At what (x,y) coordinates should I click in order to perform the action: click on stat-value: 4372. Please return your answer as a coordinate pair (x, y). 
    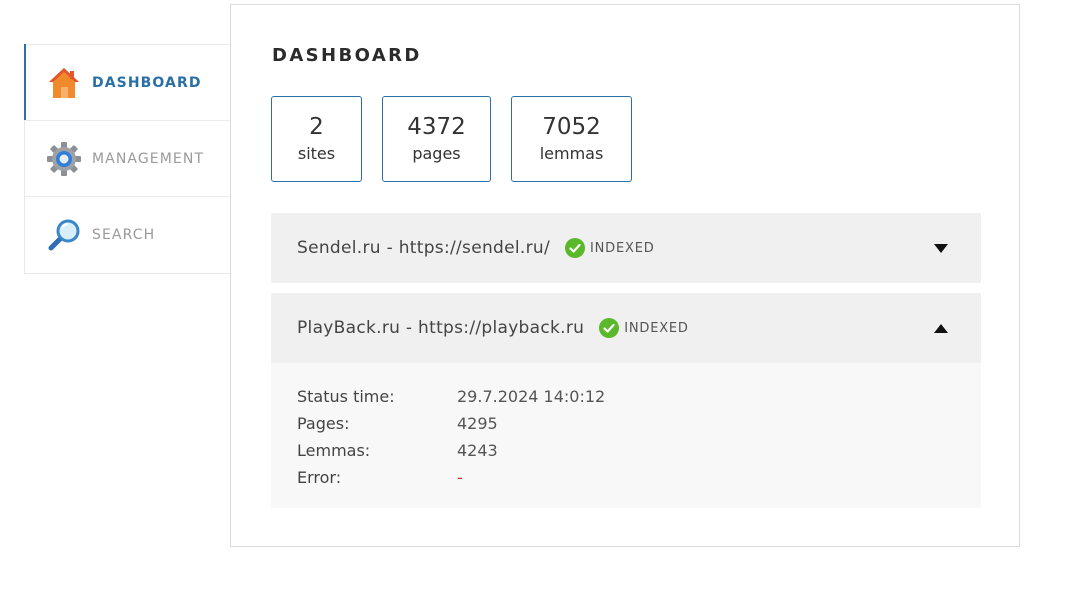
    Looking at the image, I should click on (436, 127).